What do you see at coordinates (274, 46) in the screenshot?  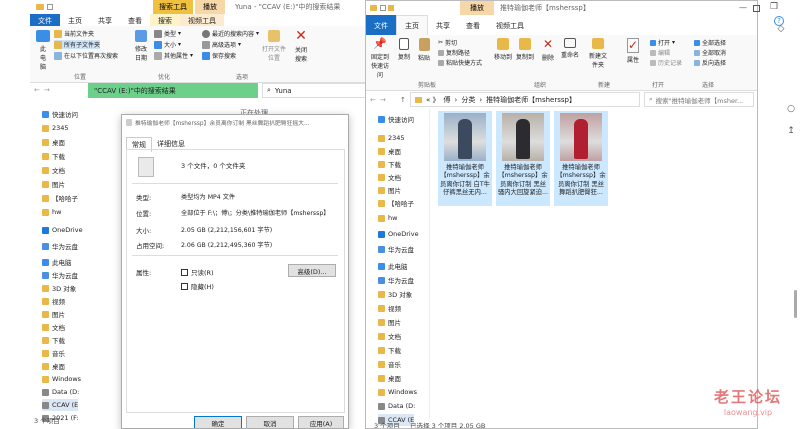 I see `open-file-location-button: 打开文件位置` at bounding box center [274, 46].